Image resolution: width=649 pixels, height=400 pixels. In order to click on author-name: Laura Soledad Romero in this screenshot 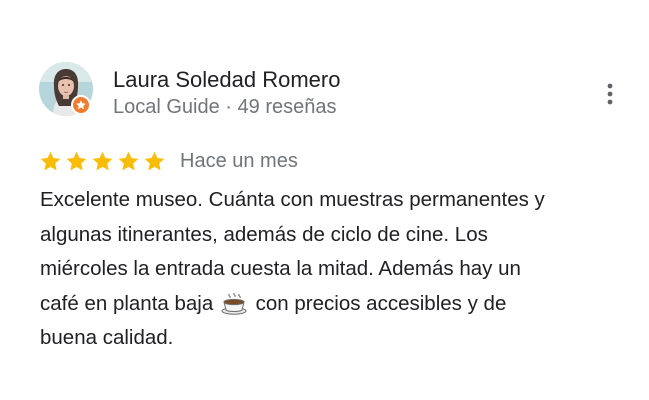, I will do `click(226, 80)`.